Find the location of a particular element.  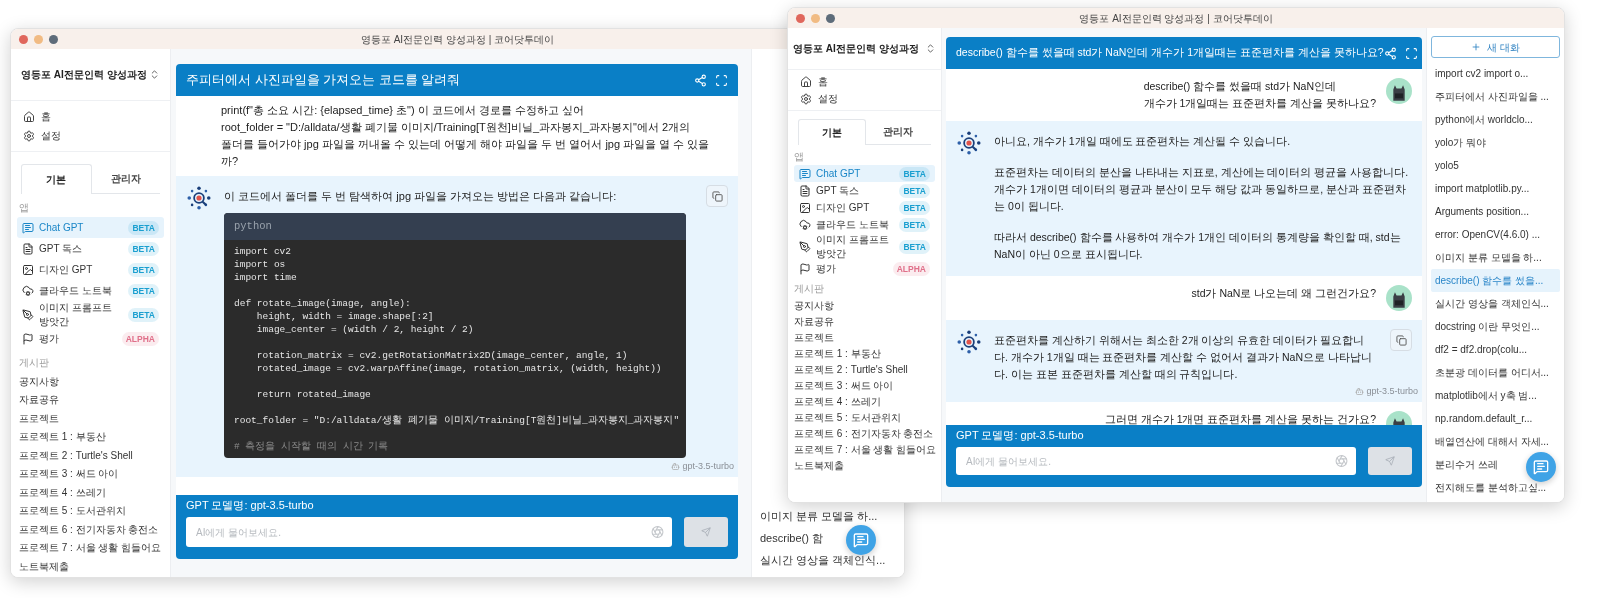

assistant-message: 표준편차는 데이터의 분산을 나타내는 지표로, 계산에는 데이터의 평균을 사용합니다. 개수가 1개이면 데이터의 평균과 분산이 모두 해당 값과 동일하므로, 분산과 표준편차는 0이 됩니다. is located at coordinates (1202, 189).